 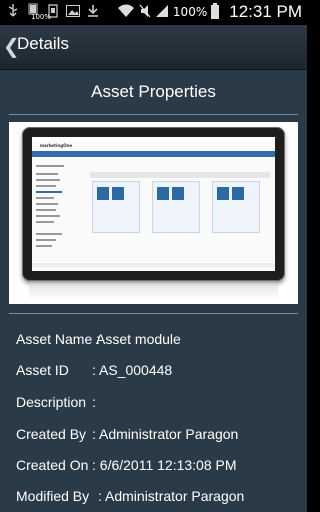 What do you see at coordinates (164, 465) in the screenshot?
I see `property-value: : 6/6/2011 12:13:08 PM` at bounding box center [164, 465].